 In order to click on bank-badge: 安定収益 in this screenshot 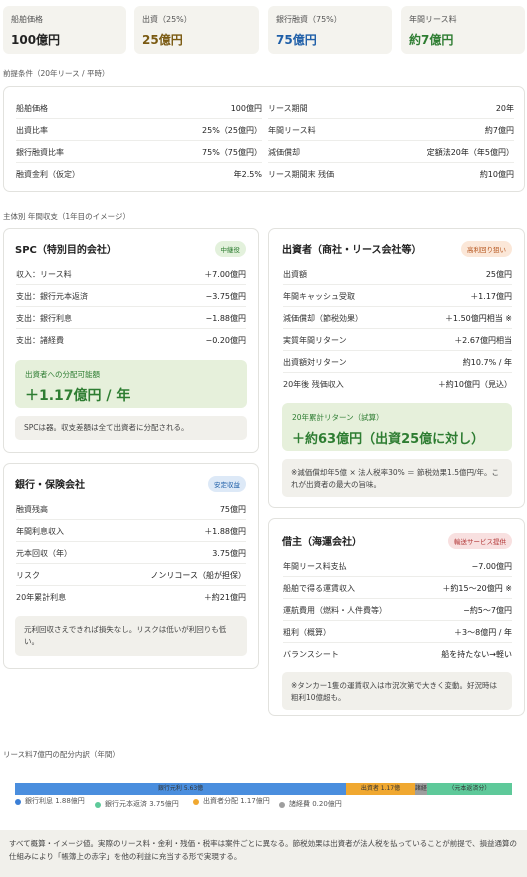, I will do `click(227, 484)`.